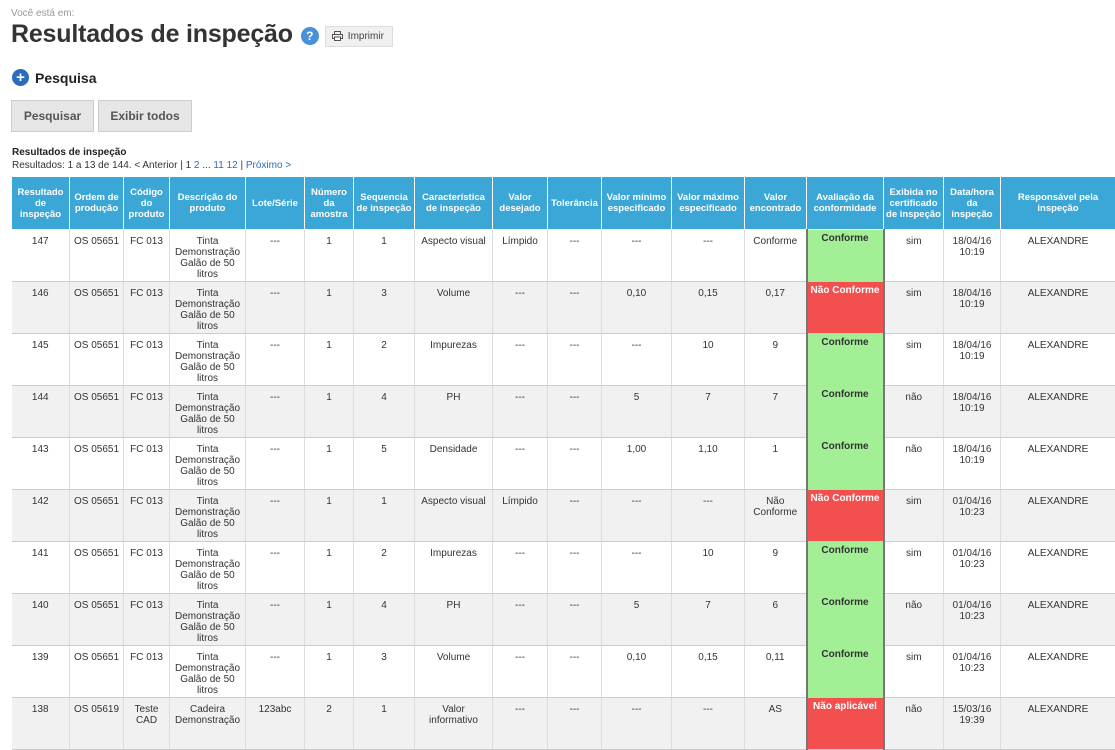  What do you see at coordinates (310, 36) in the screenshot?
I see `help-icon: ?` at bounding box center [310, 36].